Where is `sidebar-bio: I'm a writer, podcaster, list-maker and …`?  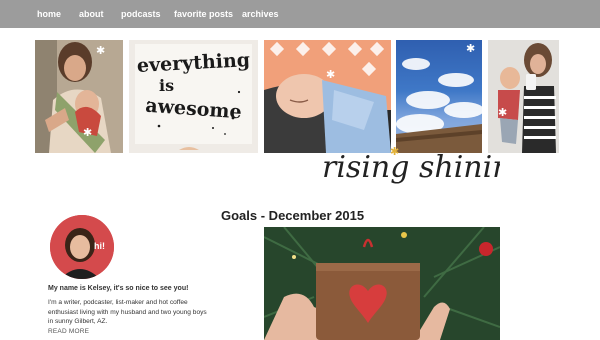
sidebar-bio: I'm a writer, podcaster, list-maker and … is located at coordinates (127, 312).